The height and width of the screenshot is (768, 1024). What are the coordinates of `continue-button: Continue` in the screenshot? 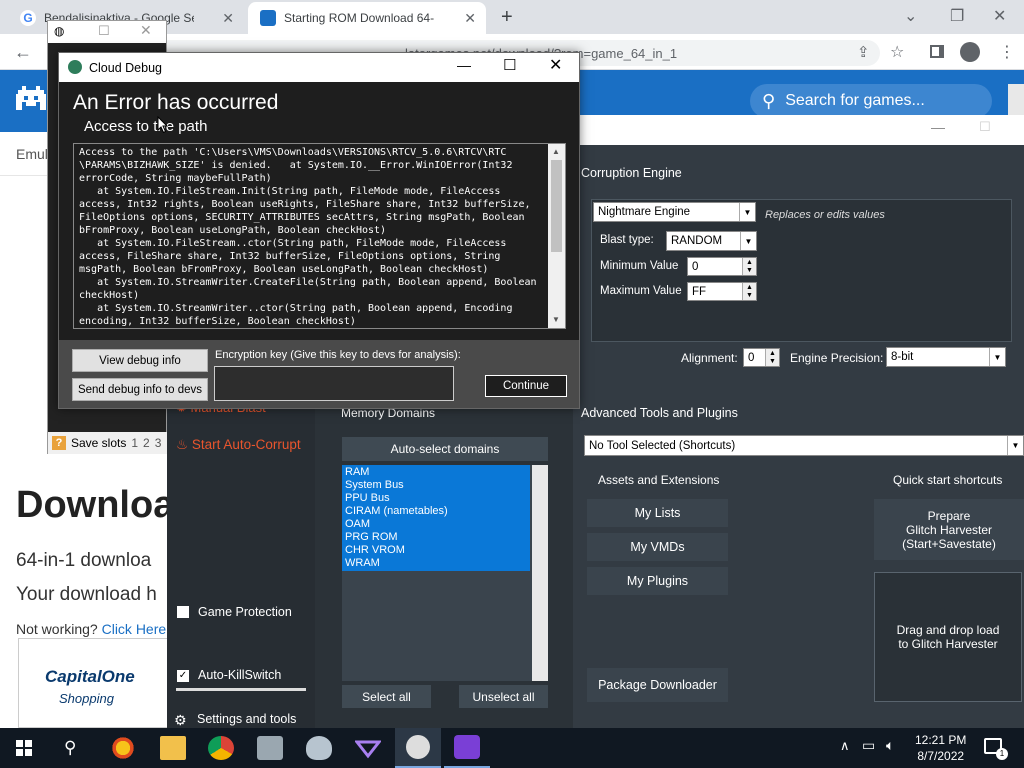 It's located at (526, 386).